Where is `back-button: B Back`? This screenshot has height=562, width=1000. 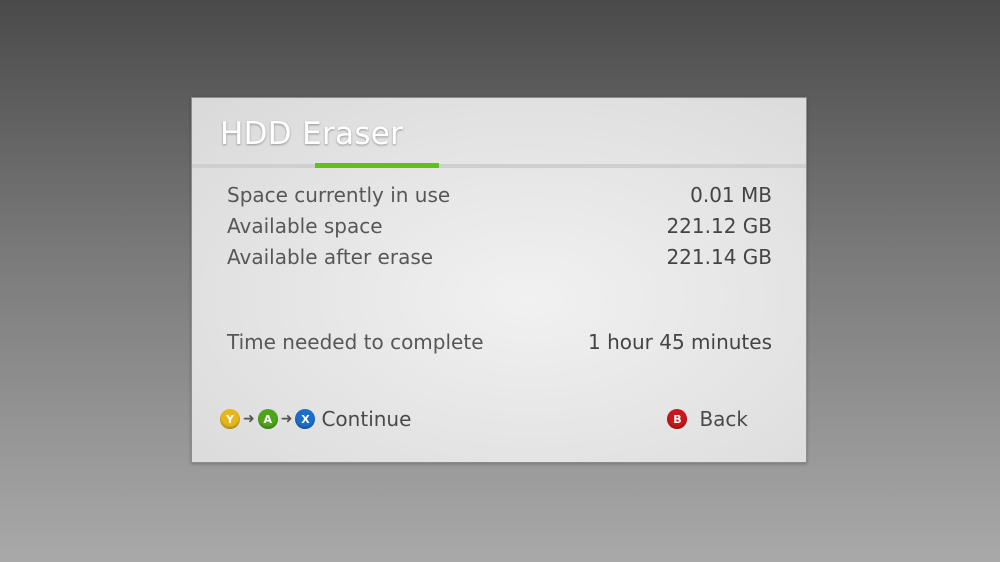 back-button: B Back is located at coordinates (707, 419).